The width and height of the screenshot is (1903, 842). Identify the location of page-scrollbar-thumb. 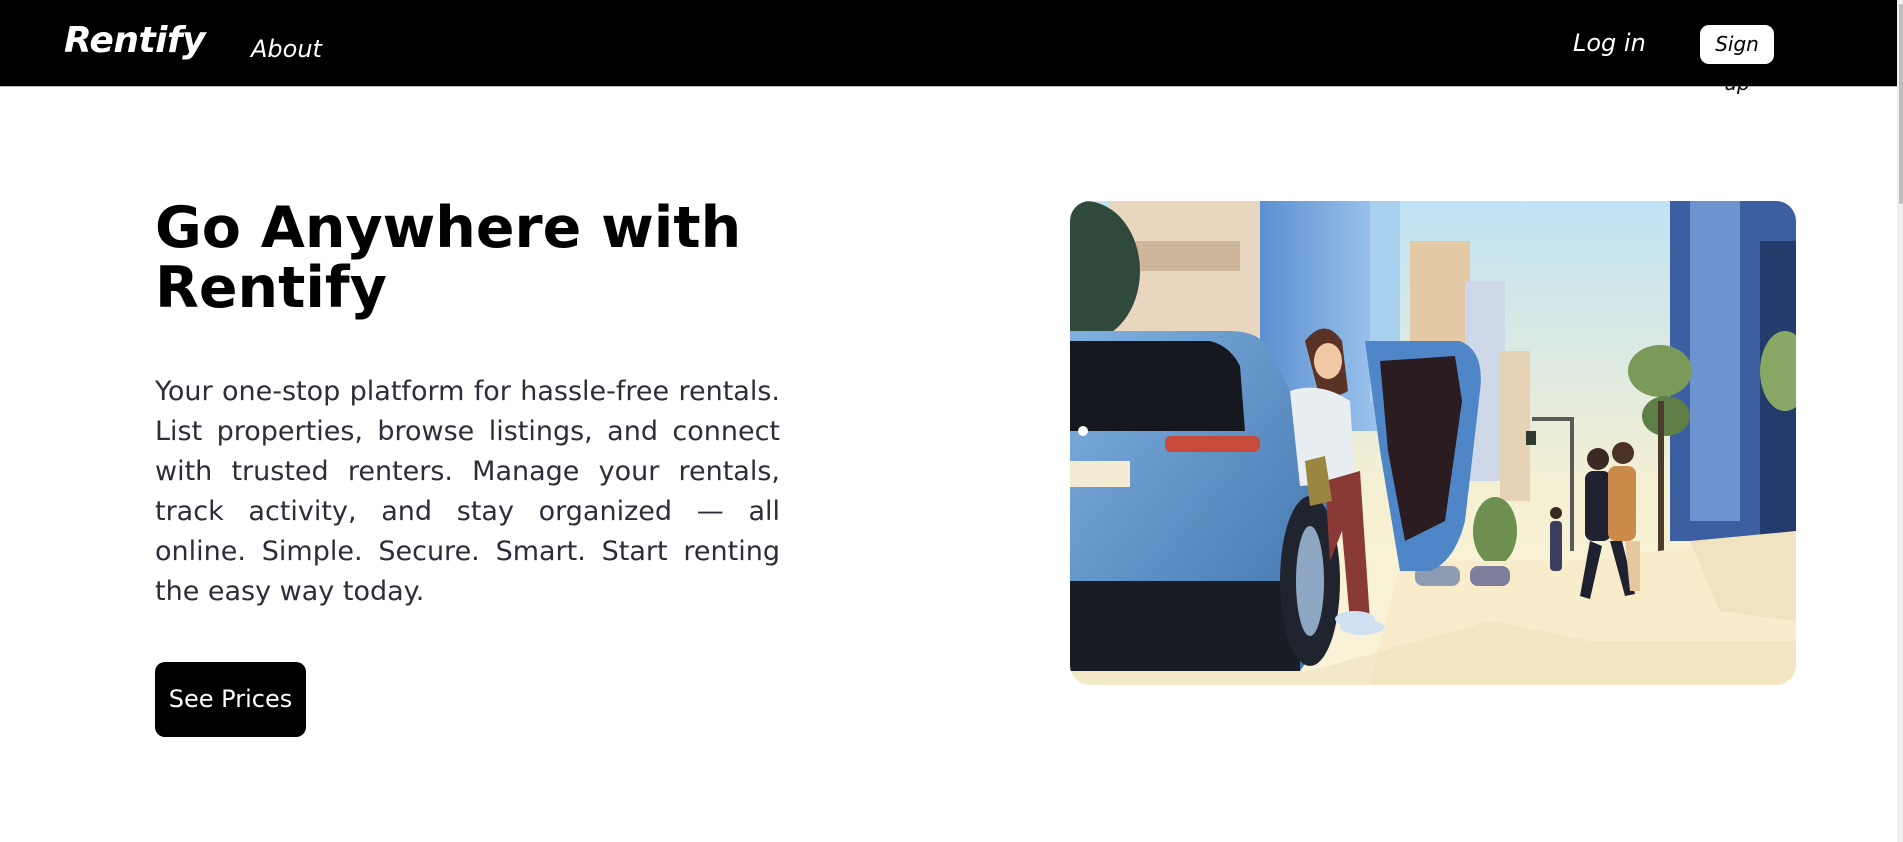
(1901, 104).